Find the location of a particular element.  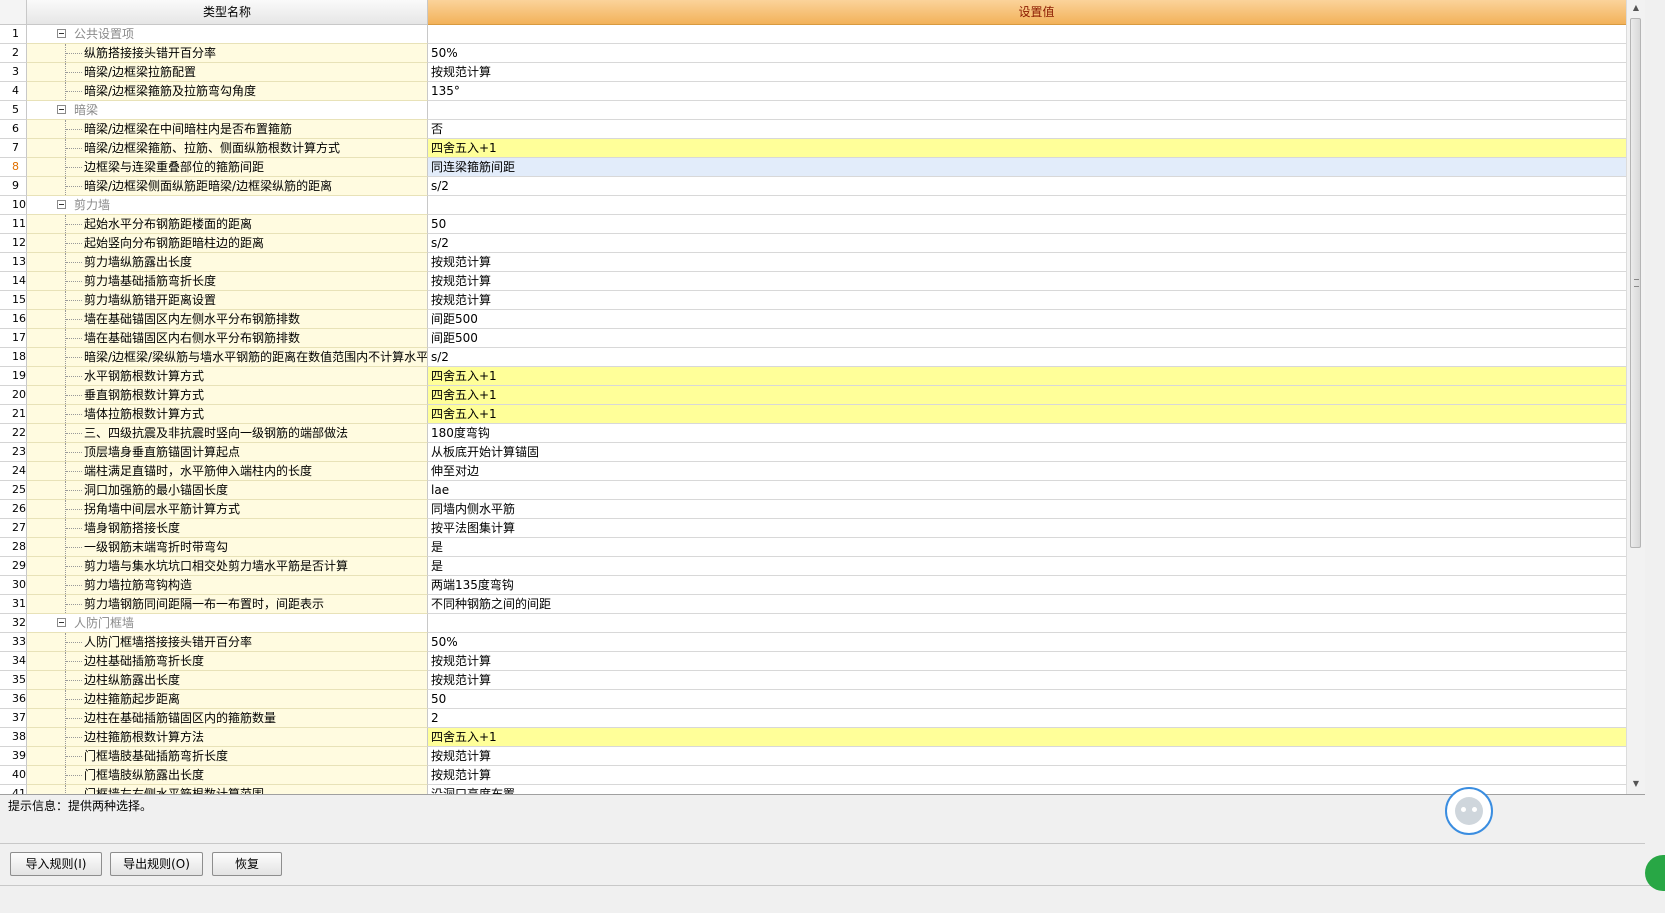

table-row: 22 三、四级抗震及非抗震时竖向一级钢筋的端部做法 180度弯钩 is located at coordinates (822, 433).